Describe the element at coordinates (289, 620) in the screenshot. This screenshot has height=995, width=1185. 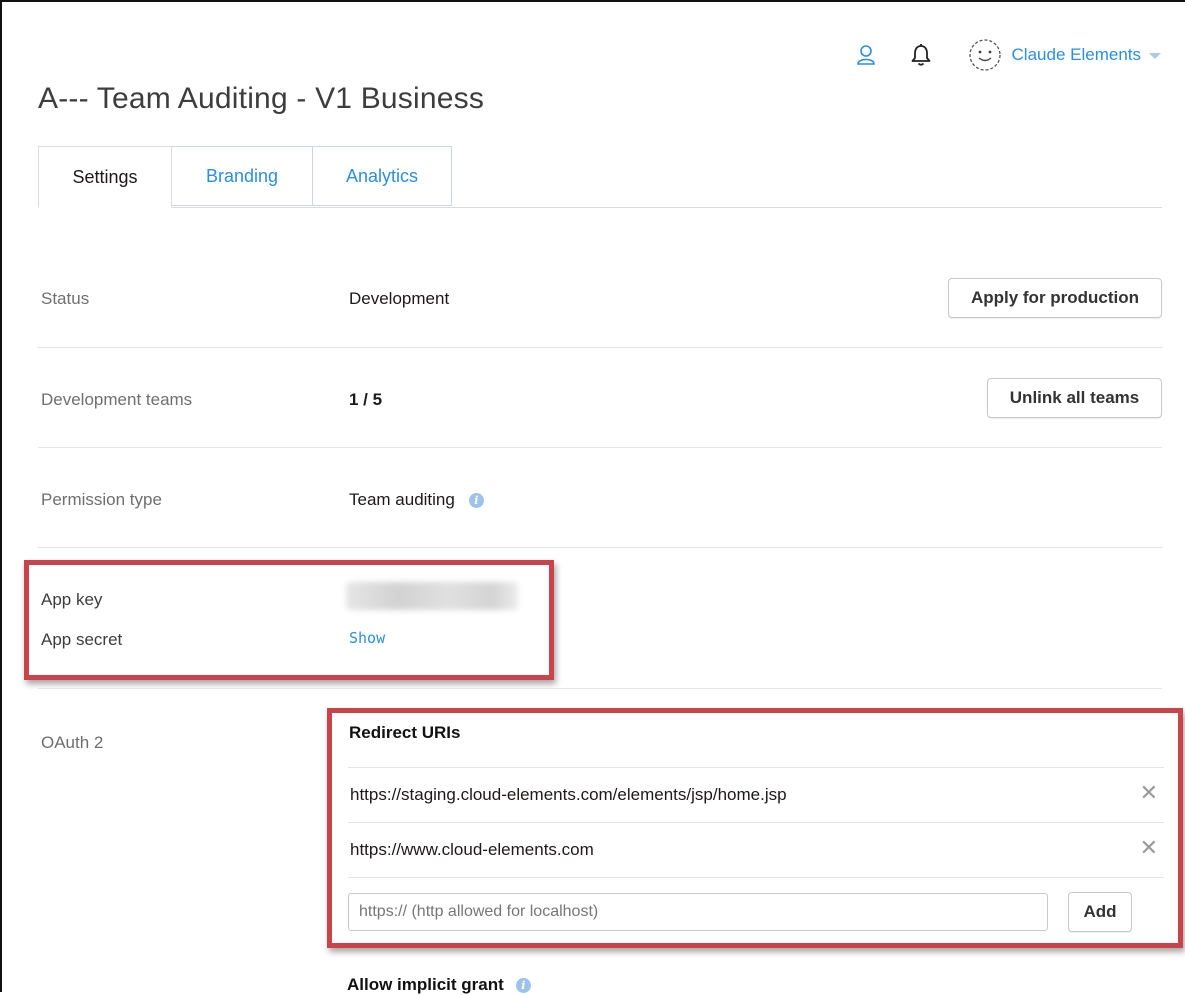
I see `highlight-box-app-credentials` at that location.